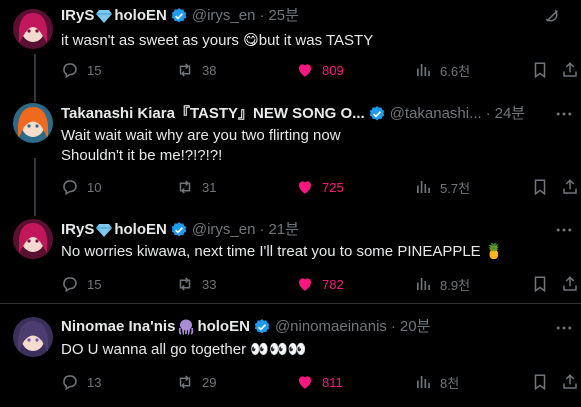  I want to click on handle: @ninomaeinanis, so click(331, 327).